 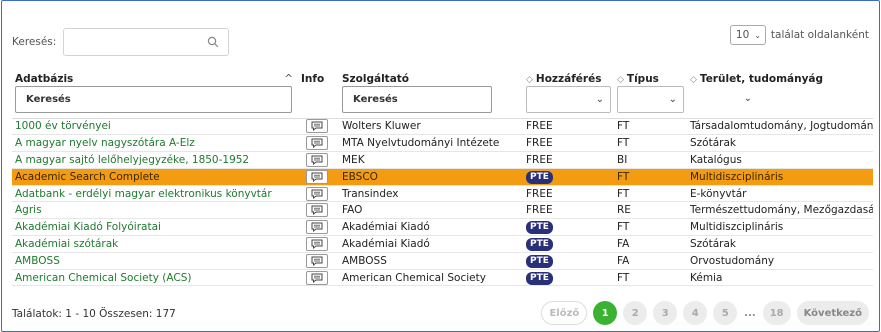 What do you see at coordinates (153, 210) in the screenshot?
I see `database-cell: Agris` at bounding box center [153, 210].